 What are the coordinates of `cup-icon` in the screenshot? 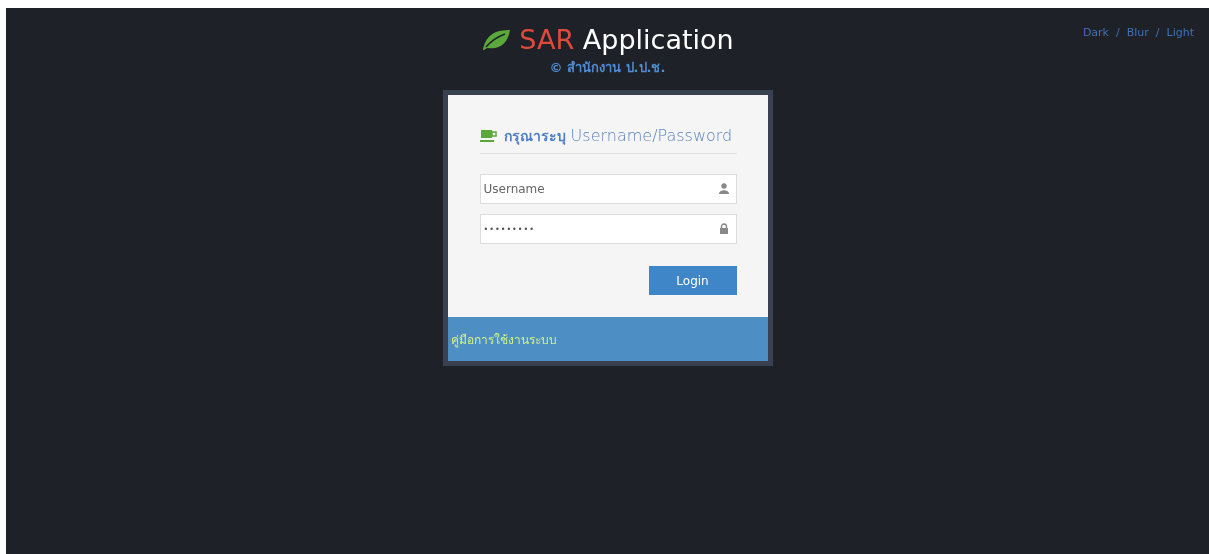 It's located at (488, 136).